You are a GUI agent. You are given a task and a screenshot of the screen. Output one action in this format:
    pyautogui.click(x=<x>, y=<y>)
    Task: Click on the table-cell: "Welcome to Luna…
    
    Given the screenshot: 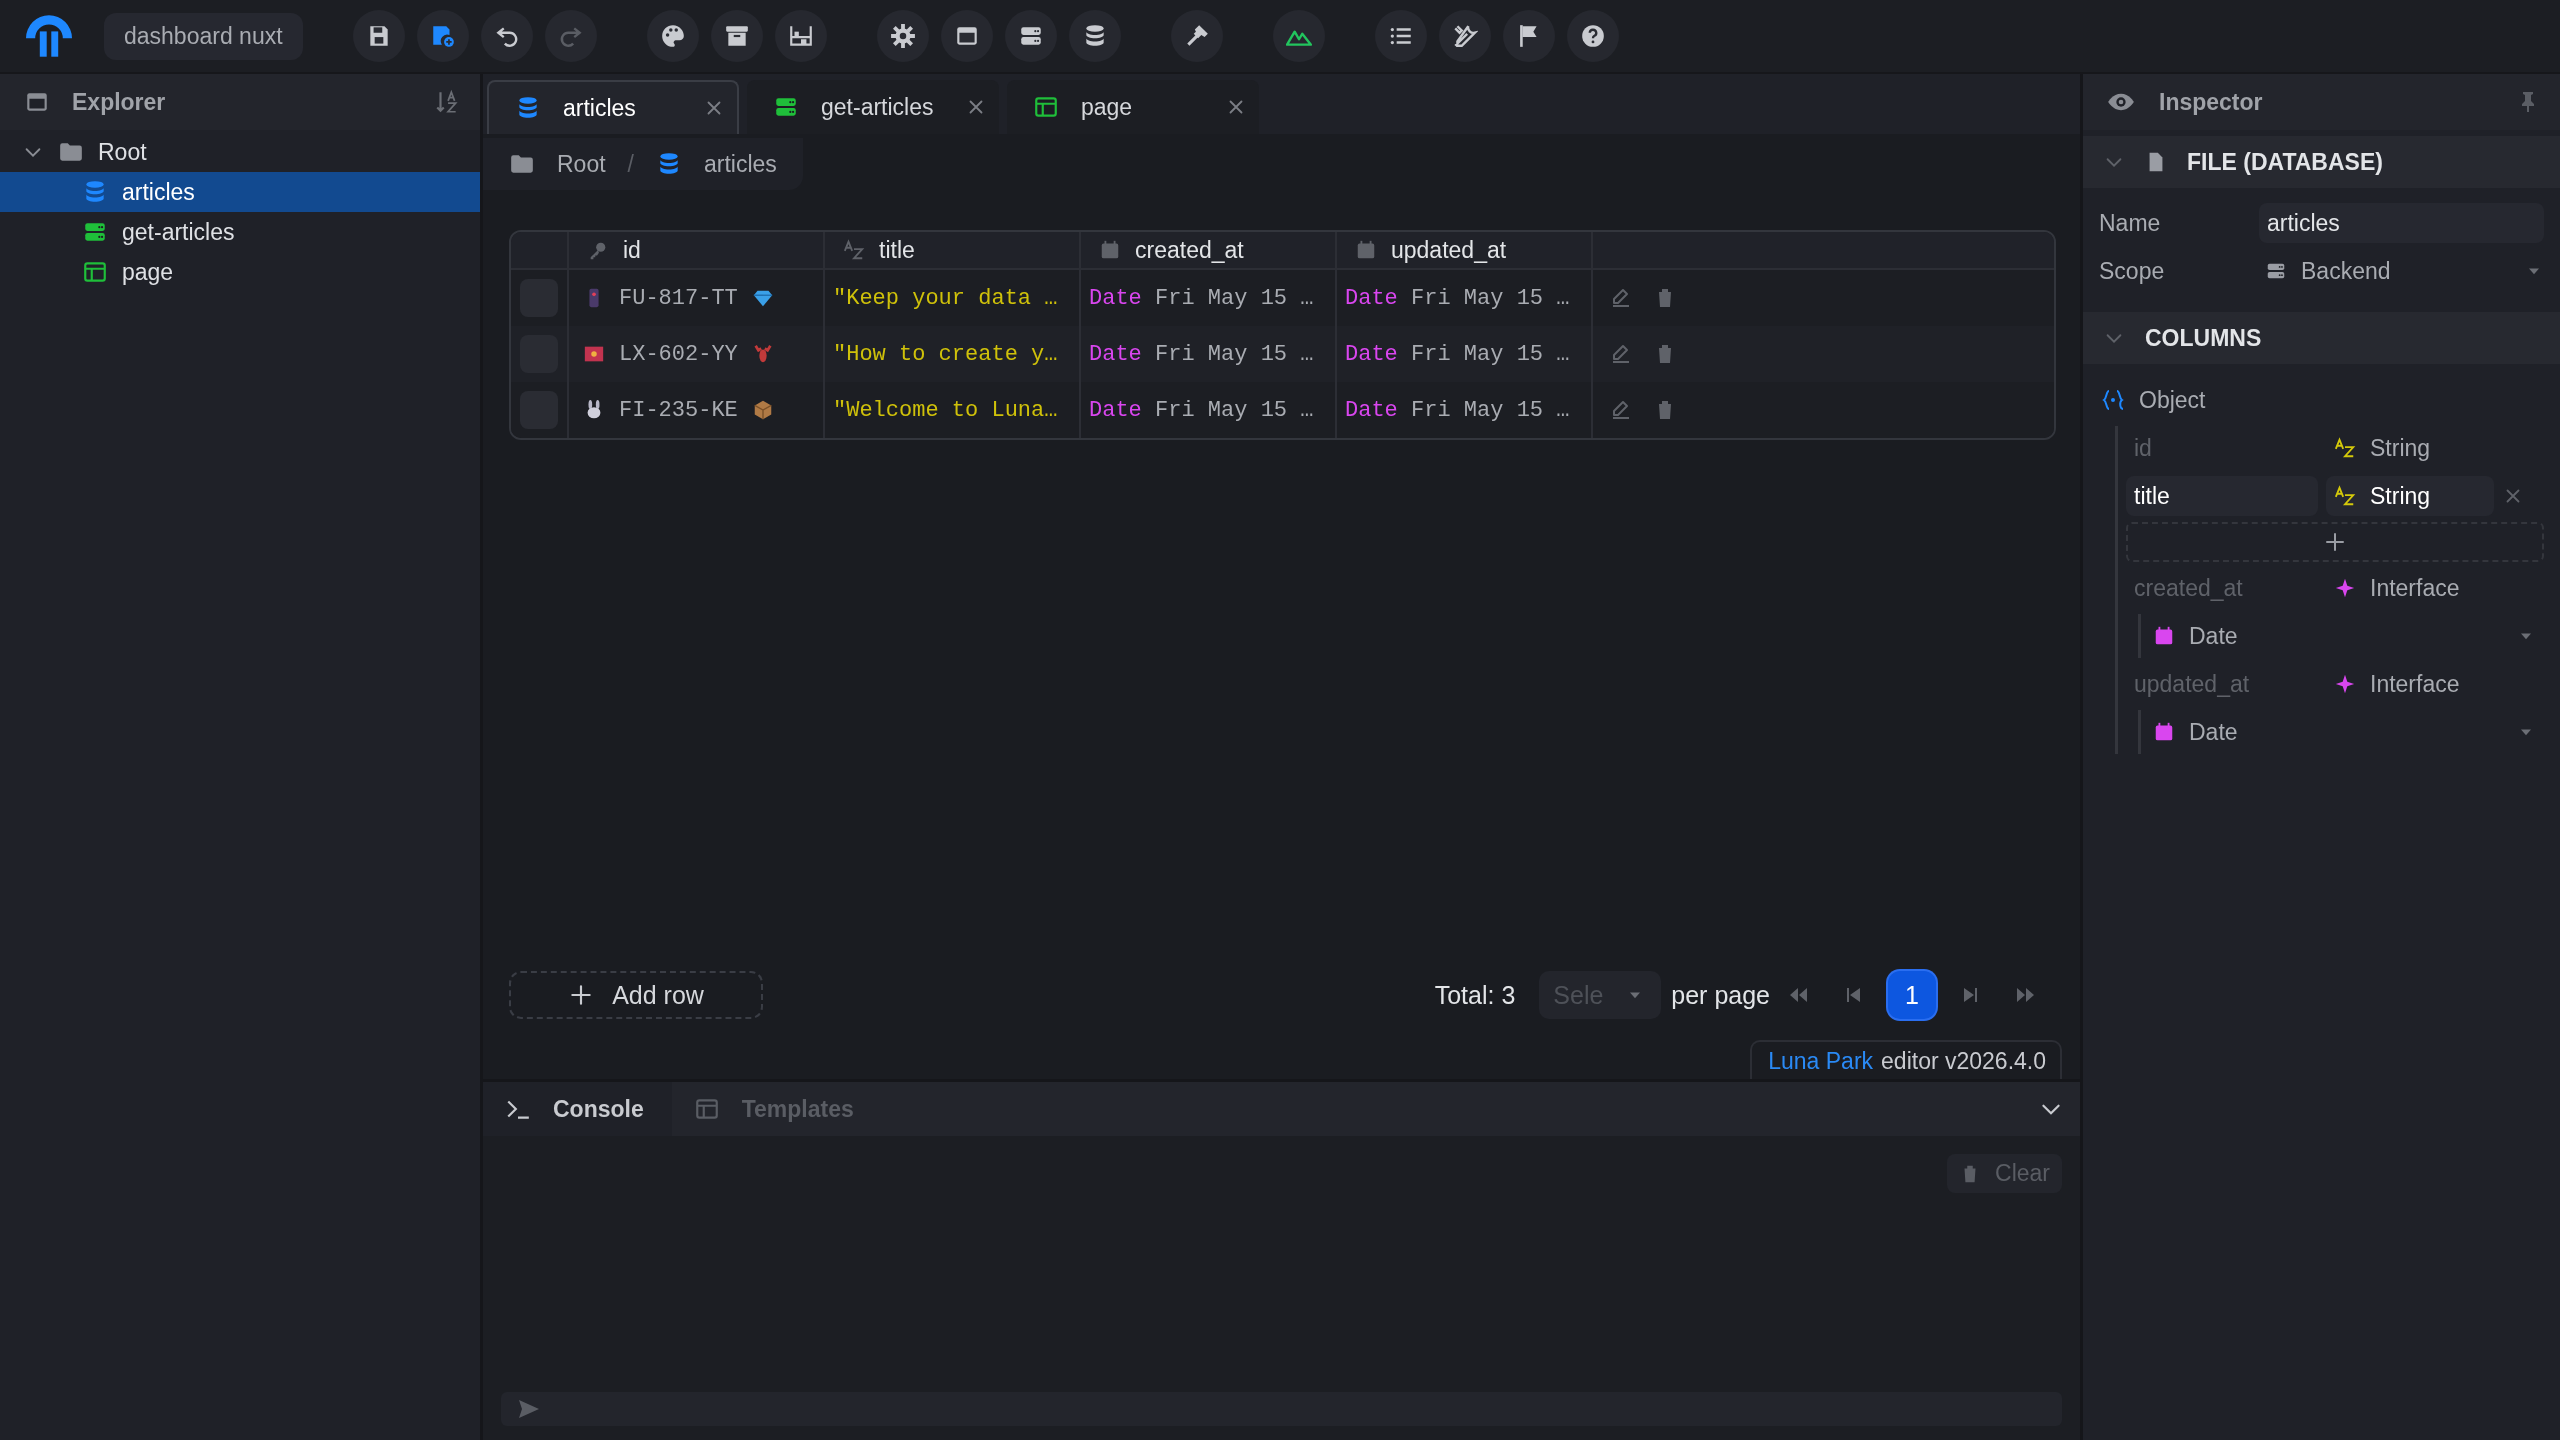 What is the action you would take?
    pyautogui.click(x=945, y=410)
    